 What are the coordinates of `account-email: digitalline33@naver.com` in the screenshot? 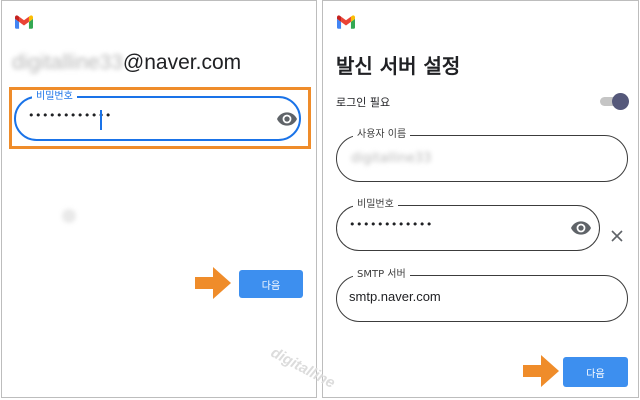 It's located at (126, 63).